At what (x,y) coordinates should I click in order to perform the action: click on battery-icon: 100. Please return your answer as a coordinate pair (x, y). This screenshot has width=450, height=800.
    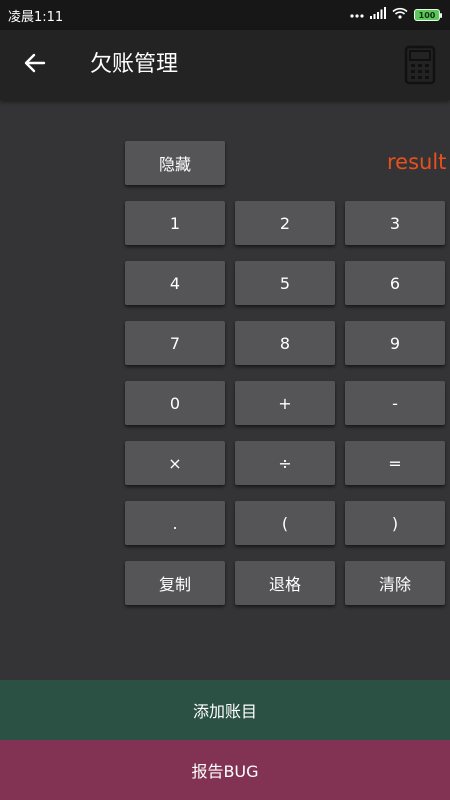
    Looking at the image, I should click on (428, 15).